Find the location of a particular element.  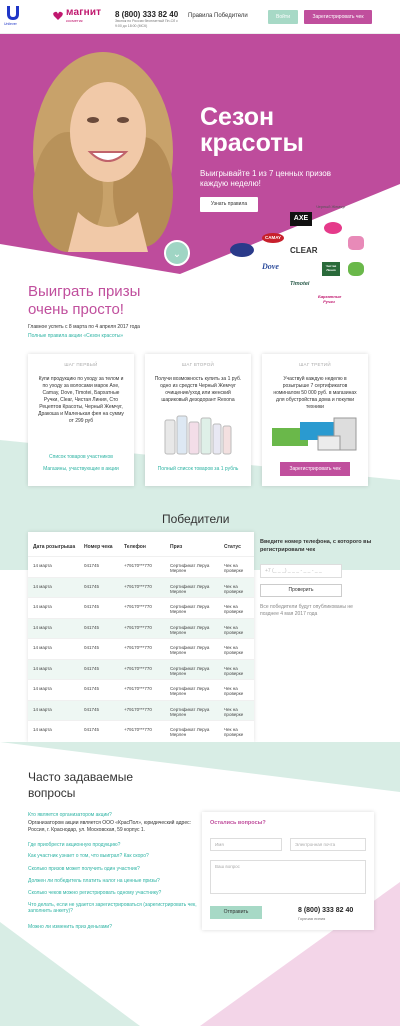

brand-logo: магнит is located at coordinates (83, 12).